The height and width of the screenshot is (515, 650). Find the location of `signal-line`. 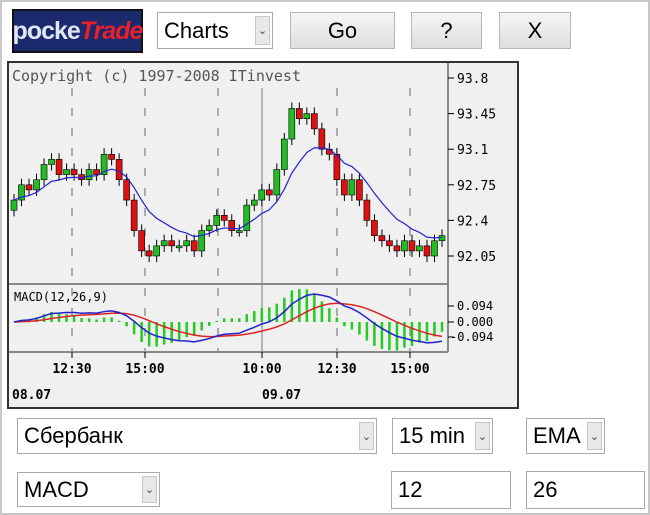

signal-line is located at coordinates (228, 320).